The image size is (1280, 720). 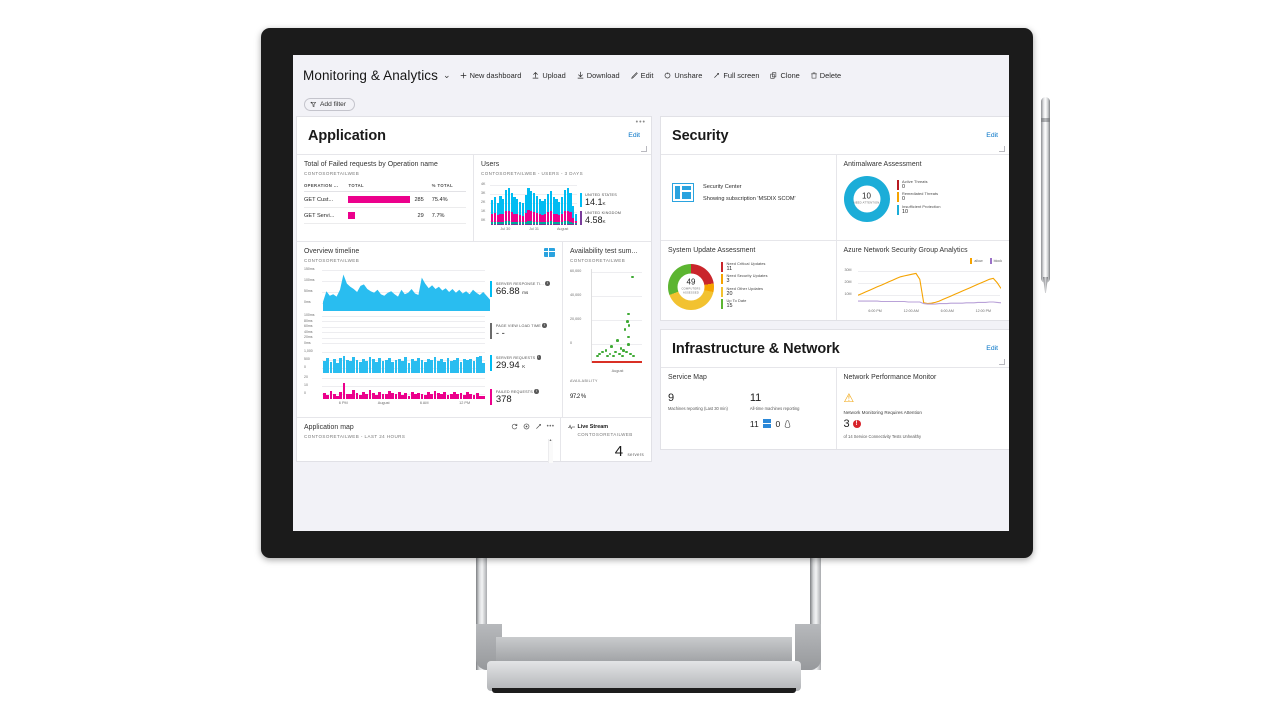 What do you see at coordinates (429, 450) in the screenshot?
I see `application-map-canvas` at bounding box center [429, 450].